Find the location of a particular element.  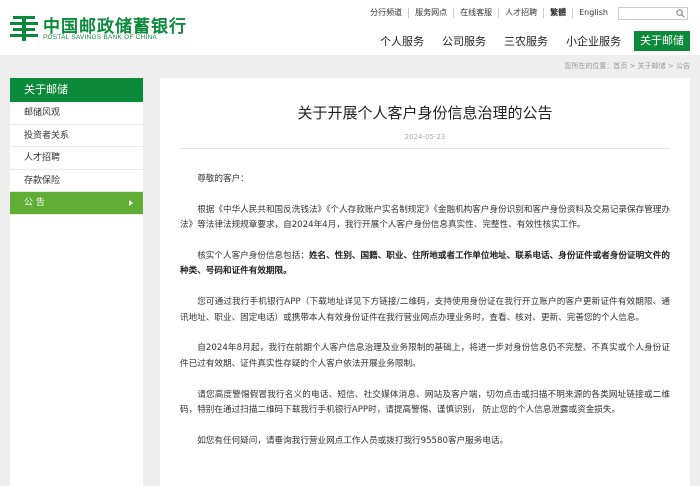

search-icon is located at coordinates (680, 13).